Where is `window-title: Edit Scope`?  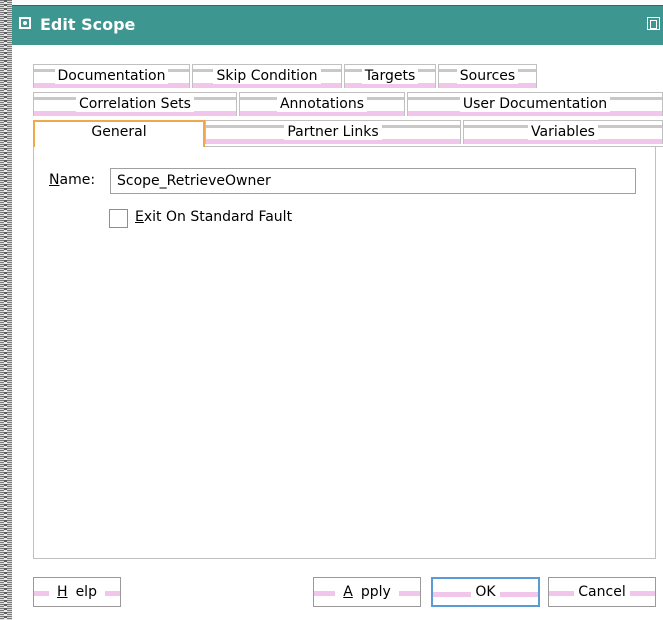 window-title: Edit Scope is located at coordinates (88, 24).